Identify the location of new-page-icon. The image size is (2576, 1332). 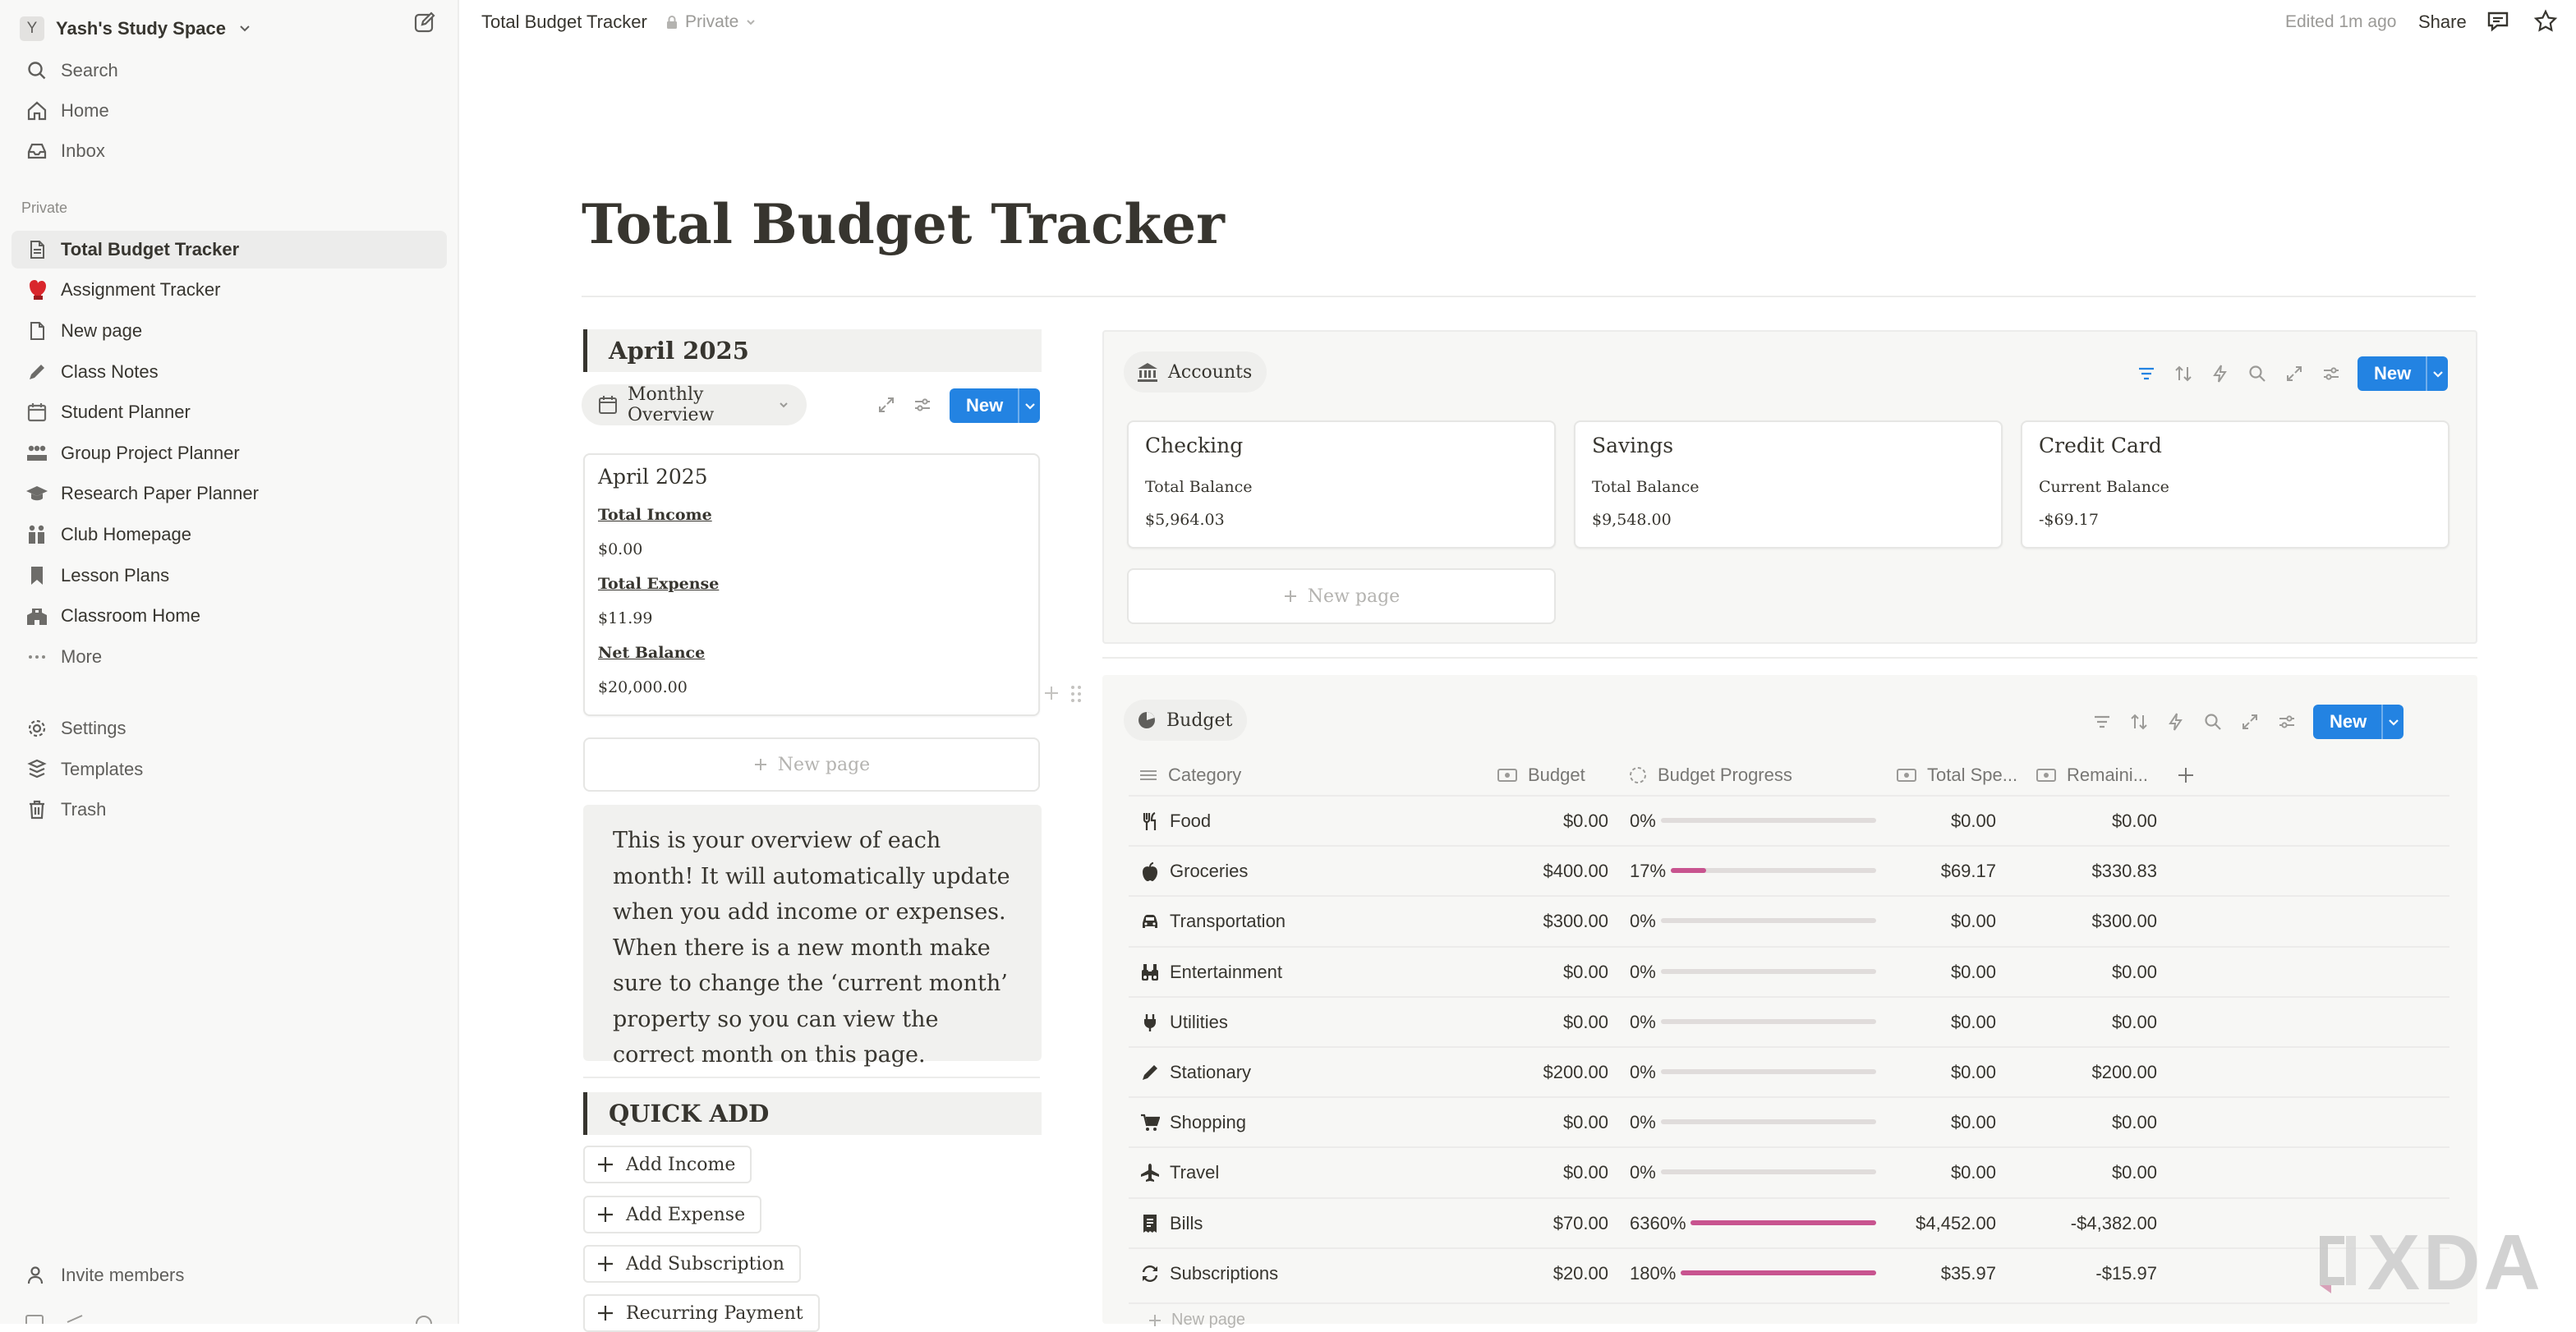
(425, 22).